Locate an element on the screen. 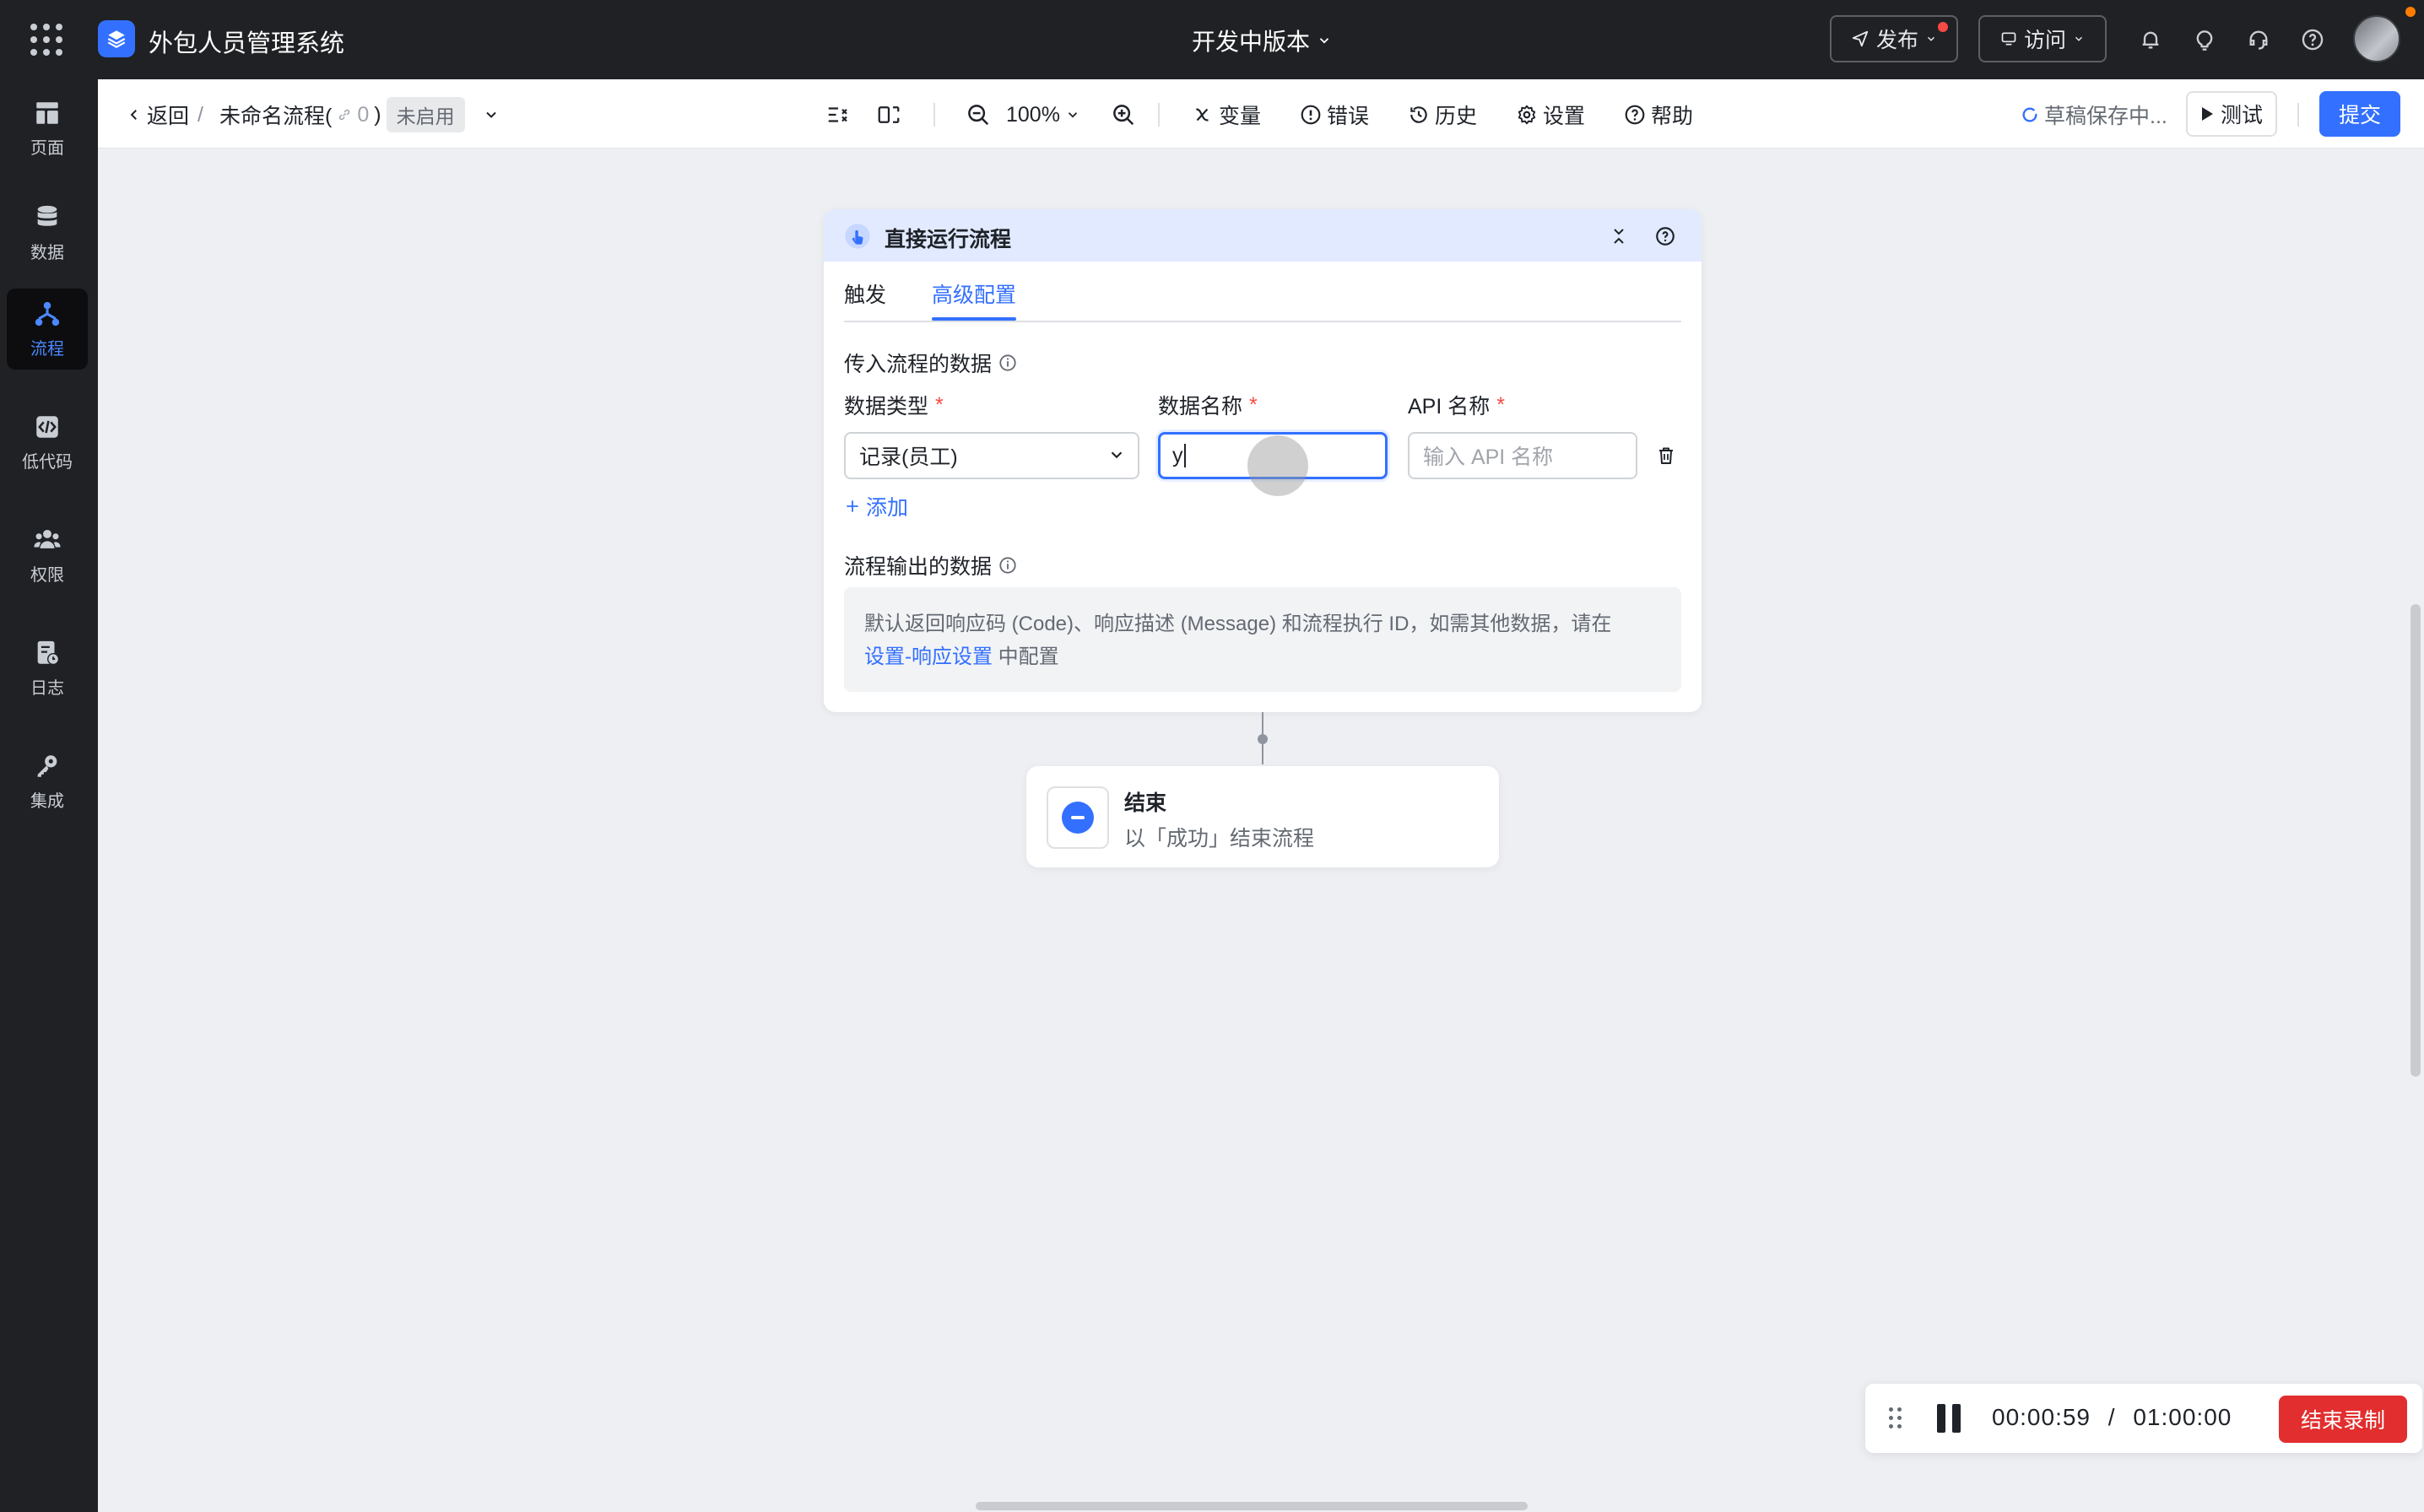 This screenshot has width=2424, height=1512. add-field-button: 添加 is located at coordinates (876, 506).